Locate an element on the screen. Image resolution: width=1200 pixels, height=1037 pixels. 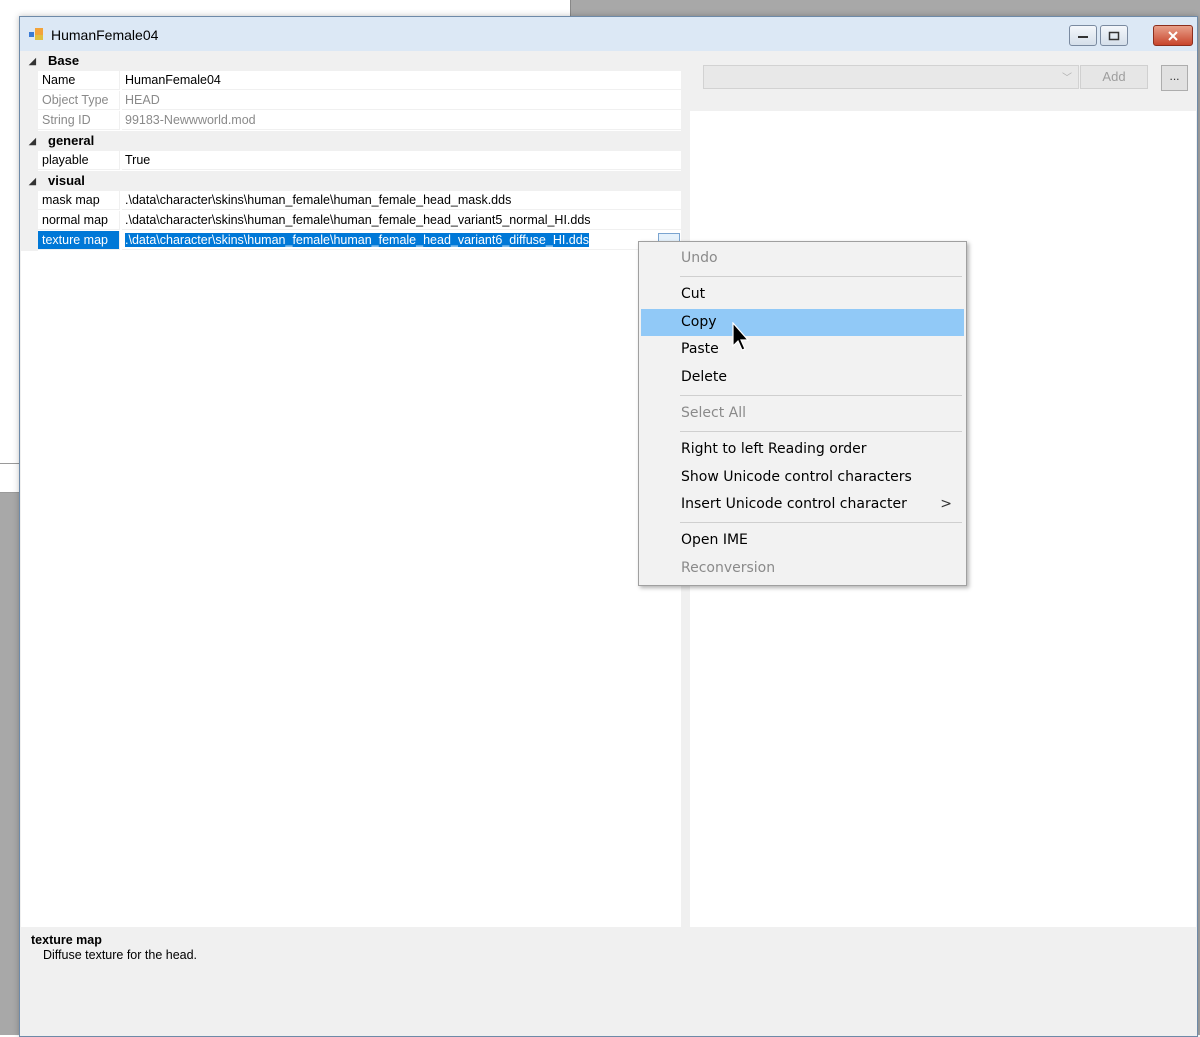
category-base: ◢ Base is located at coordinates (351, 61).